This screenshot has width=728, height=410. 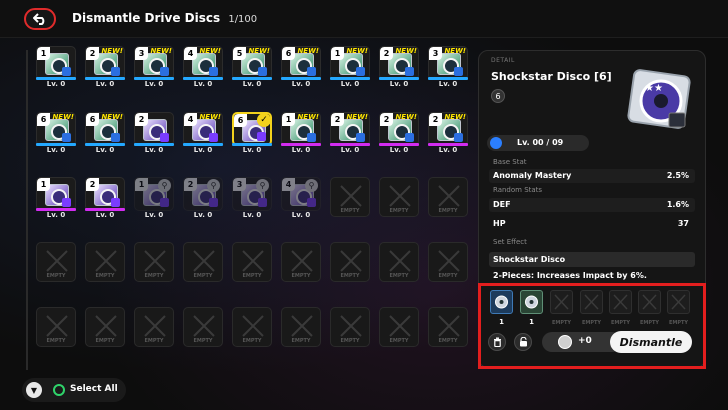 What do you see at coordinates (252, 198) in the screenshot?
I see `drive-disc-slot: 3 ⚲ Lv. 0` at bounding box center [252, 198].